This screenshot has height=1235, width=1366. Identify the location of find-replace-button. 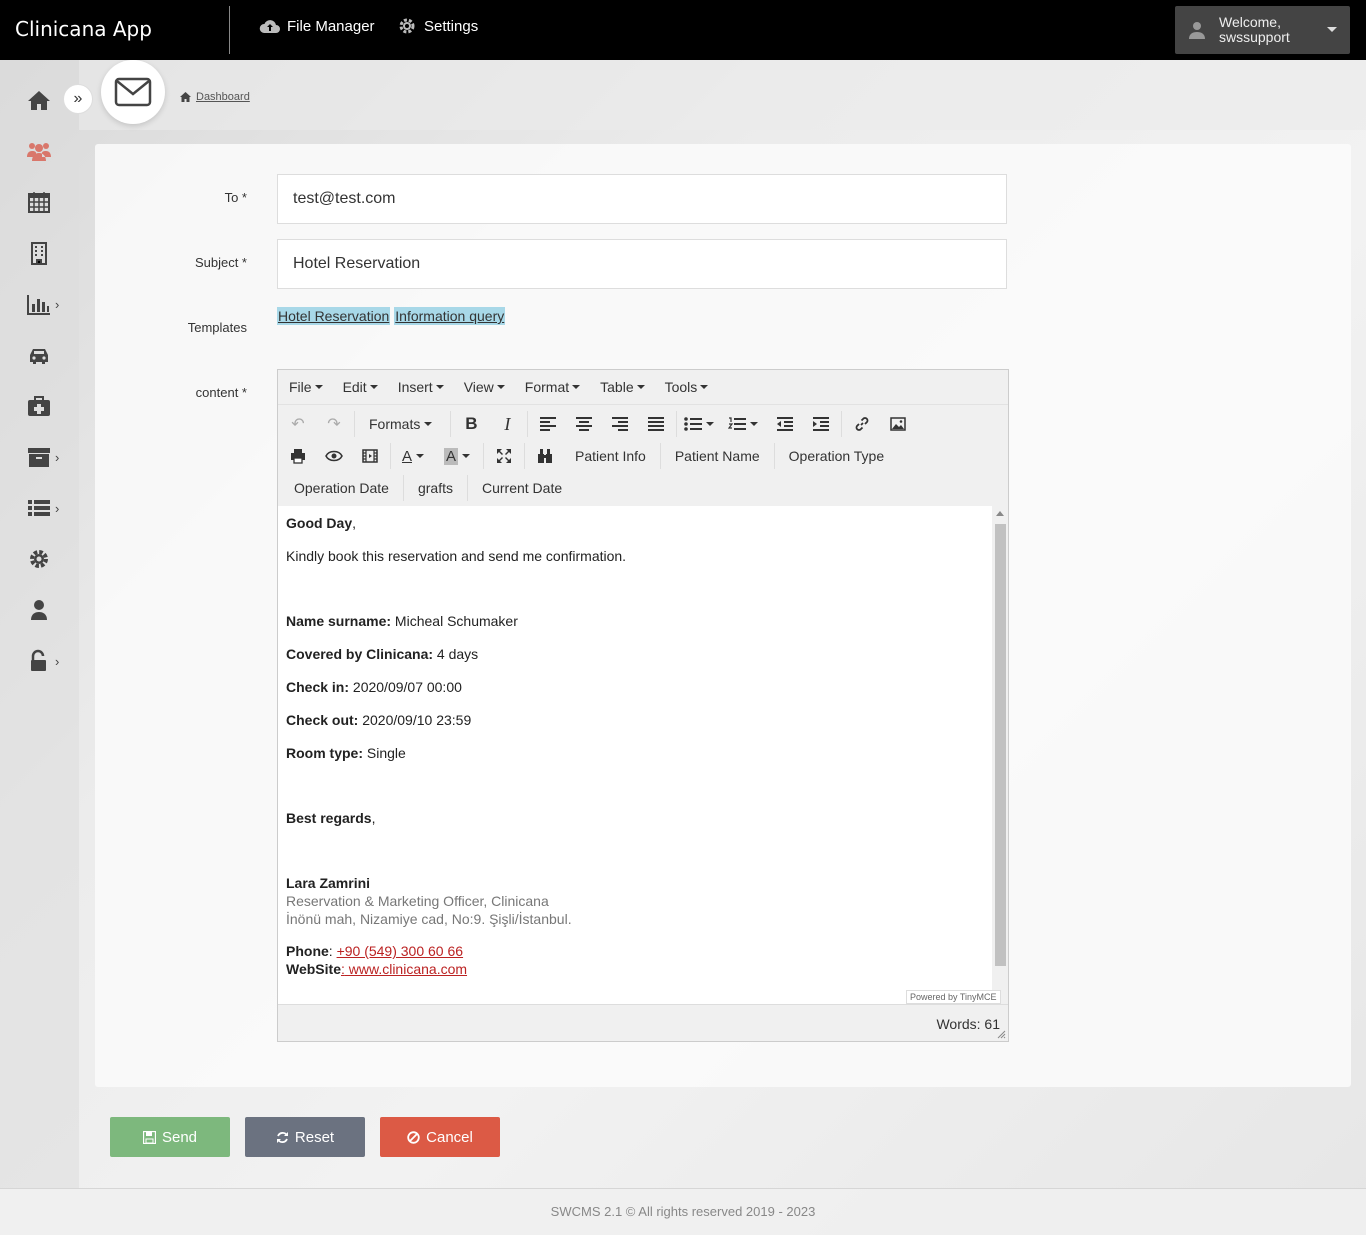
(545, 456).